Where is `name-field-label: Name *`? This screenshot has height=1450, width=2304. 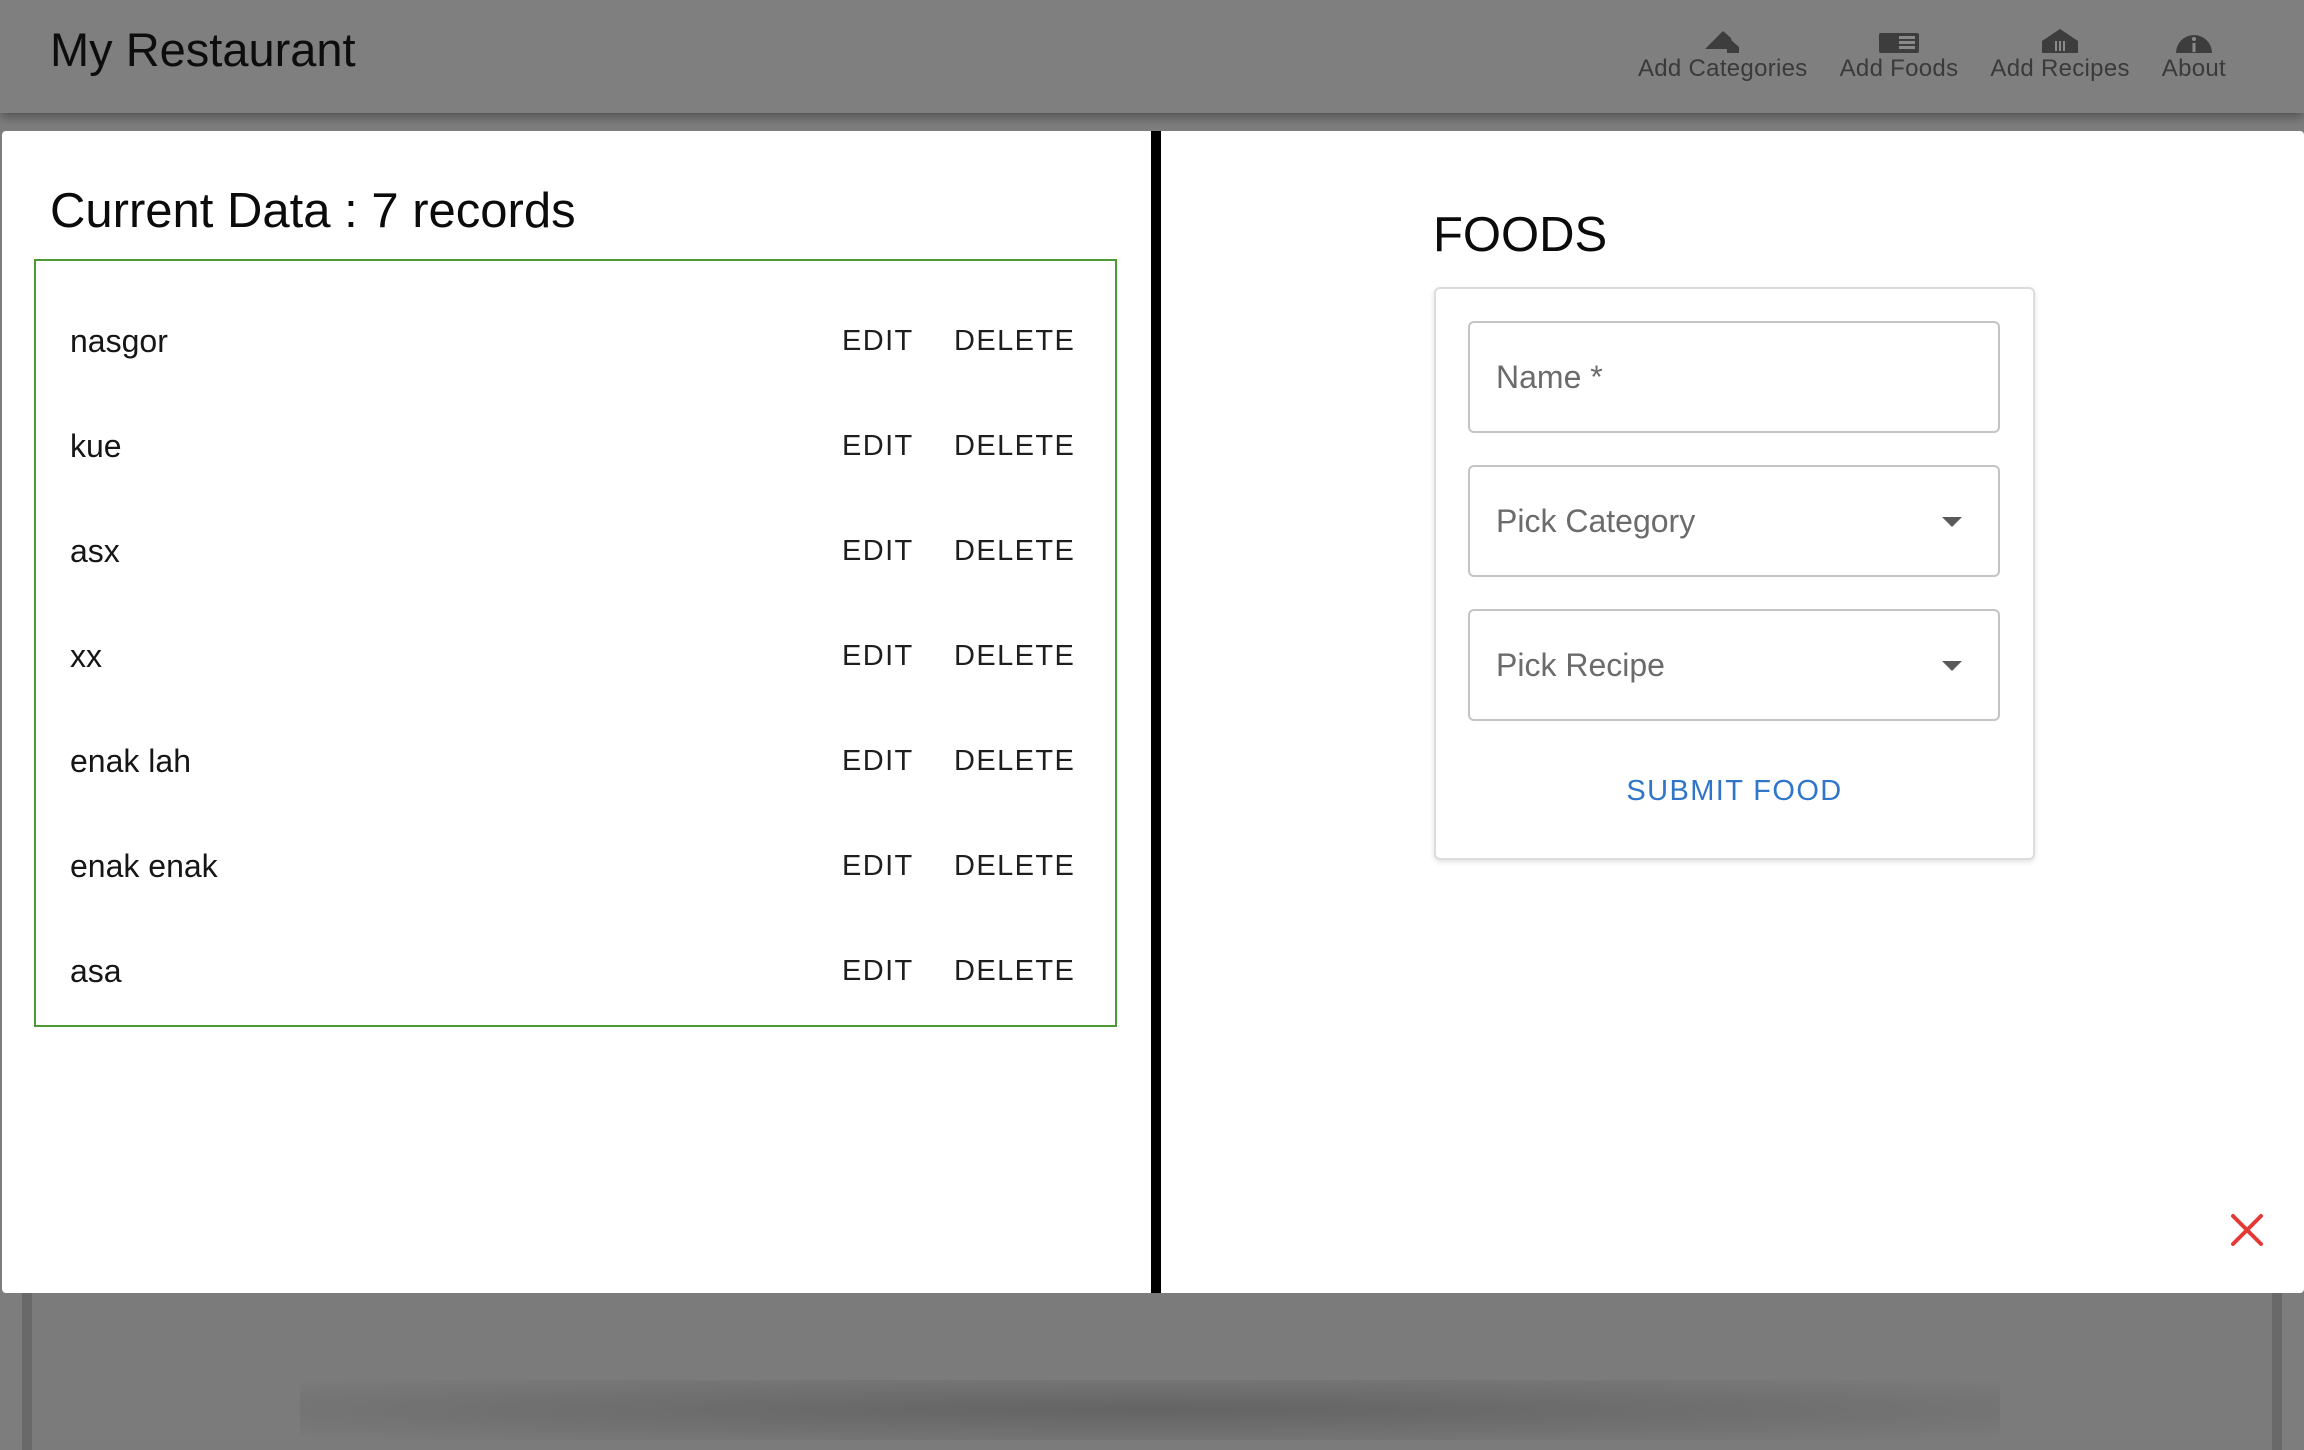 name-field-label: Name * is located at coordinates (1549, 377).